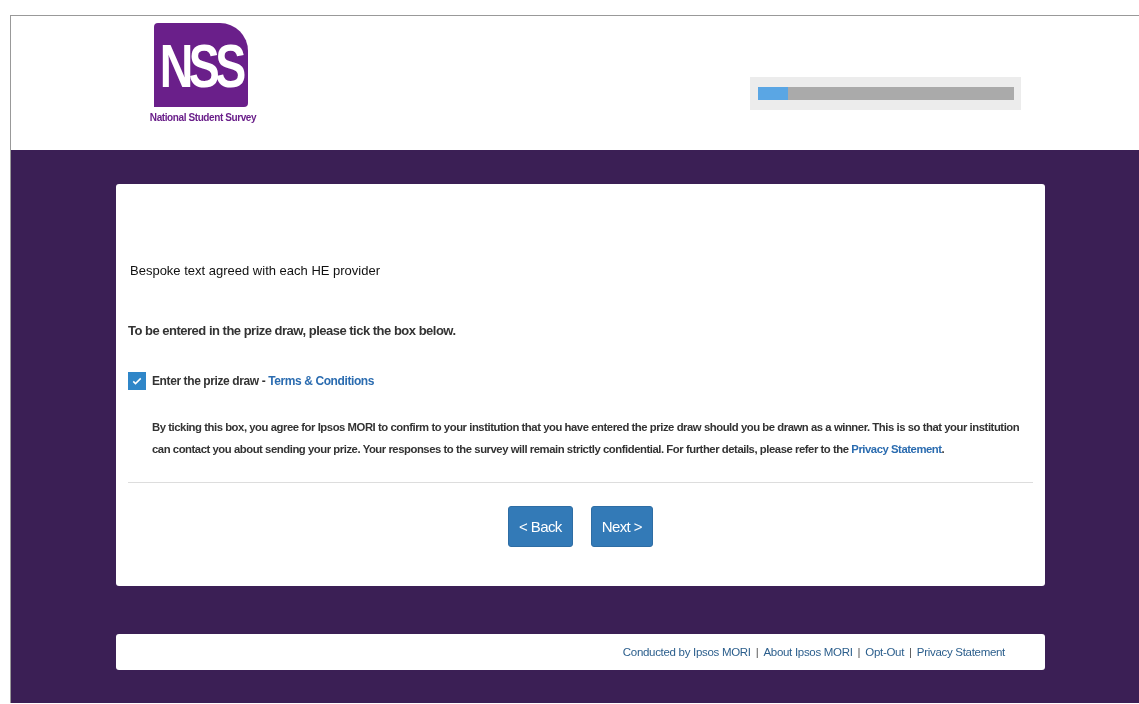 The width and height of the screenshot is (1139, 704). Describe the element at coordinates (292, 330) in the screenshot. I see `question-text: To be entered in the prize draw, please tick the box below.` at that location.